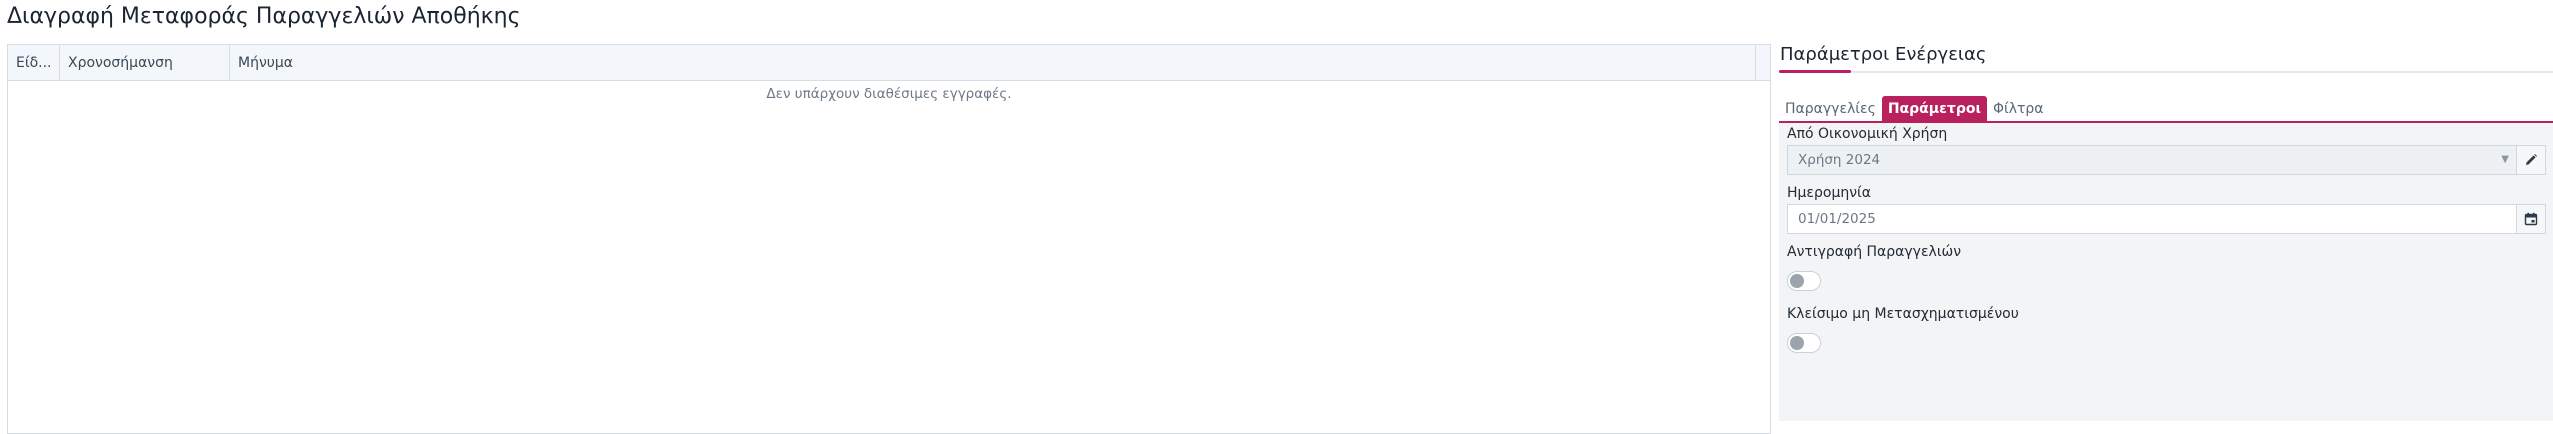  I want to click on calendar-icon, so click(2530, 219).